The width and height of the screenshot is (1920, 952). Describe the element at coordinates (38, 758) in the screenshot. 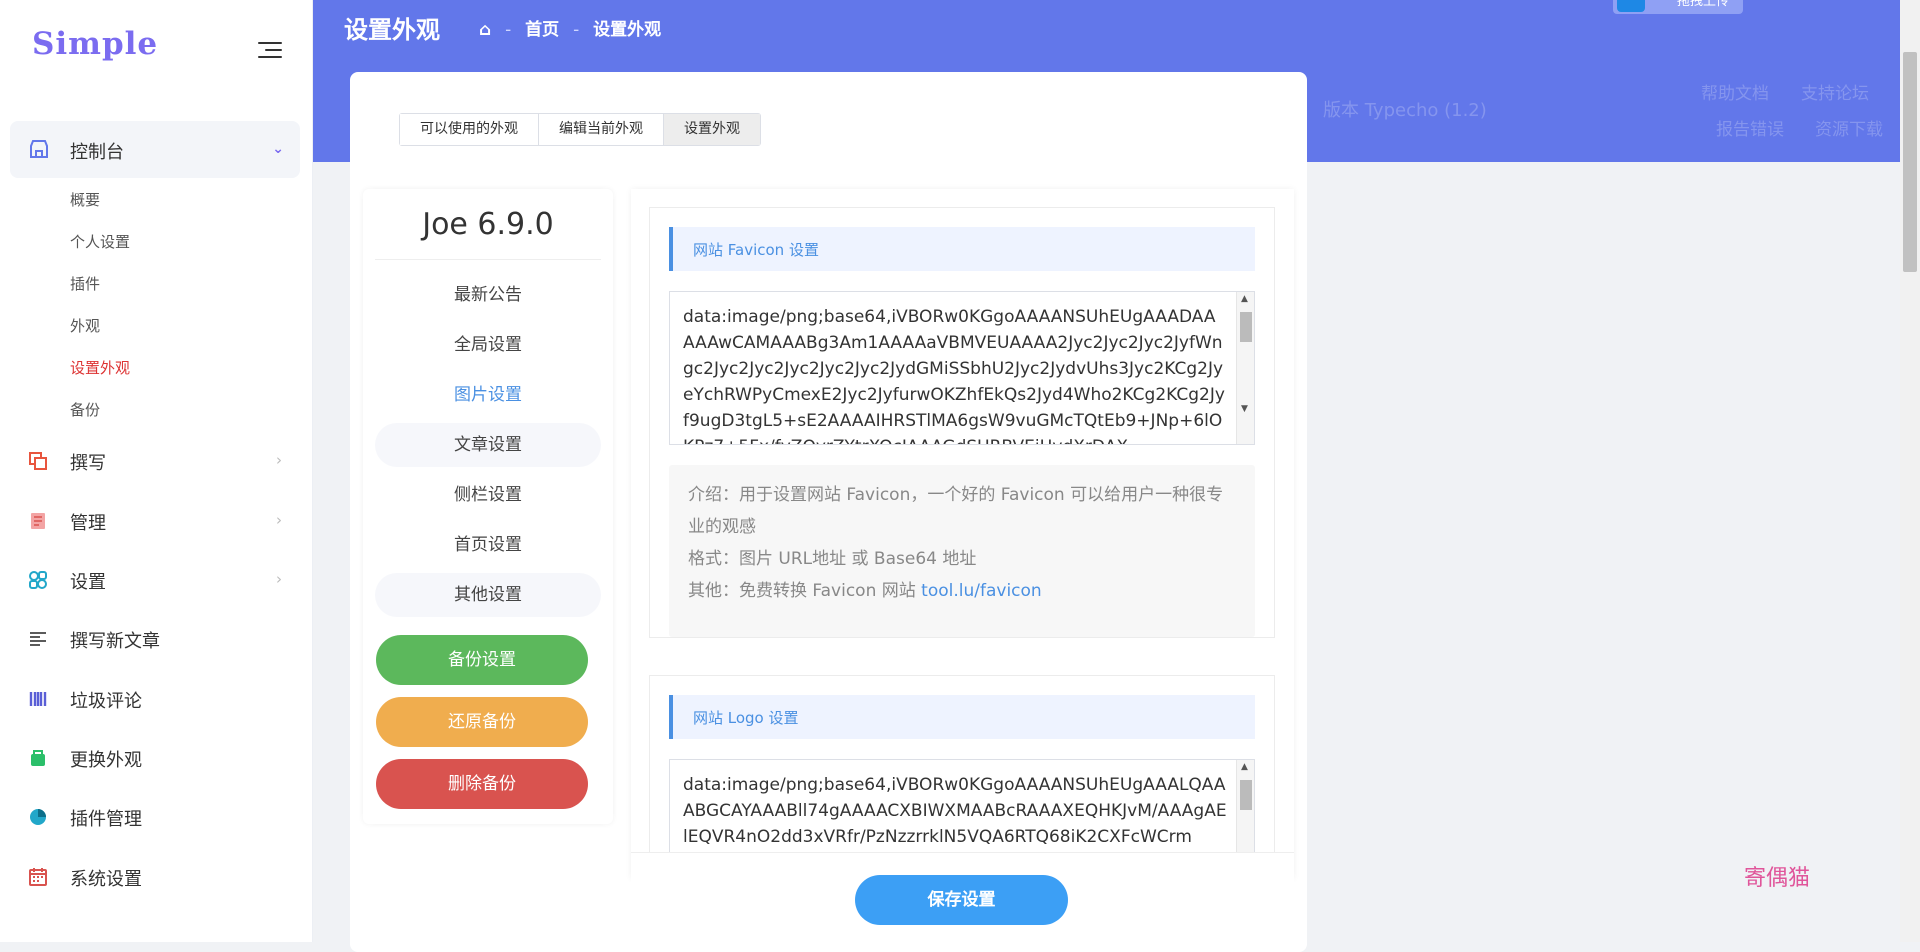

I see `bag-icon` at that location.